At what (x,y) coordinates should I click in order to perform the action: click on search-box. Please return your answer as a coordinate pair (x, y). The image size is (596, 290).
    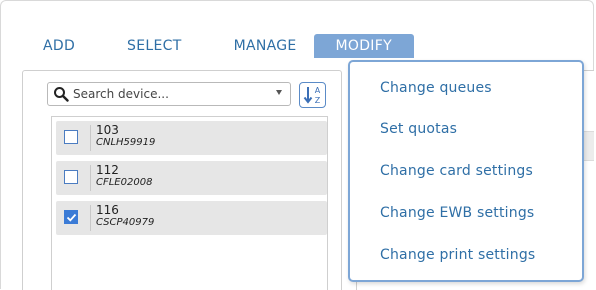
    Looking at the image, I should click on (169, 94).